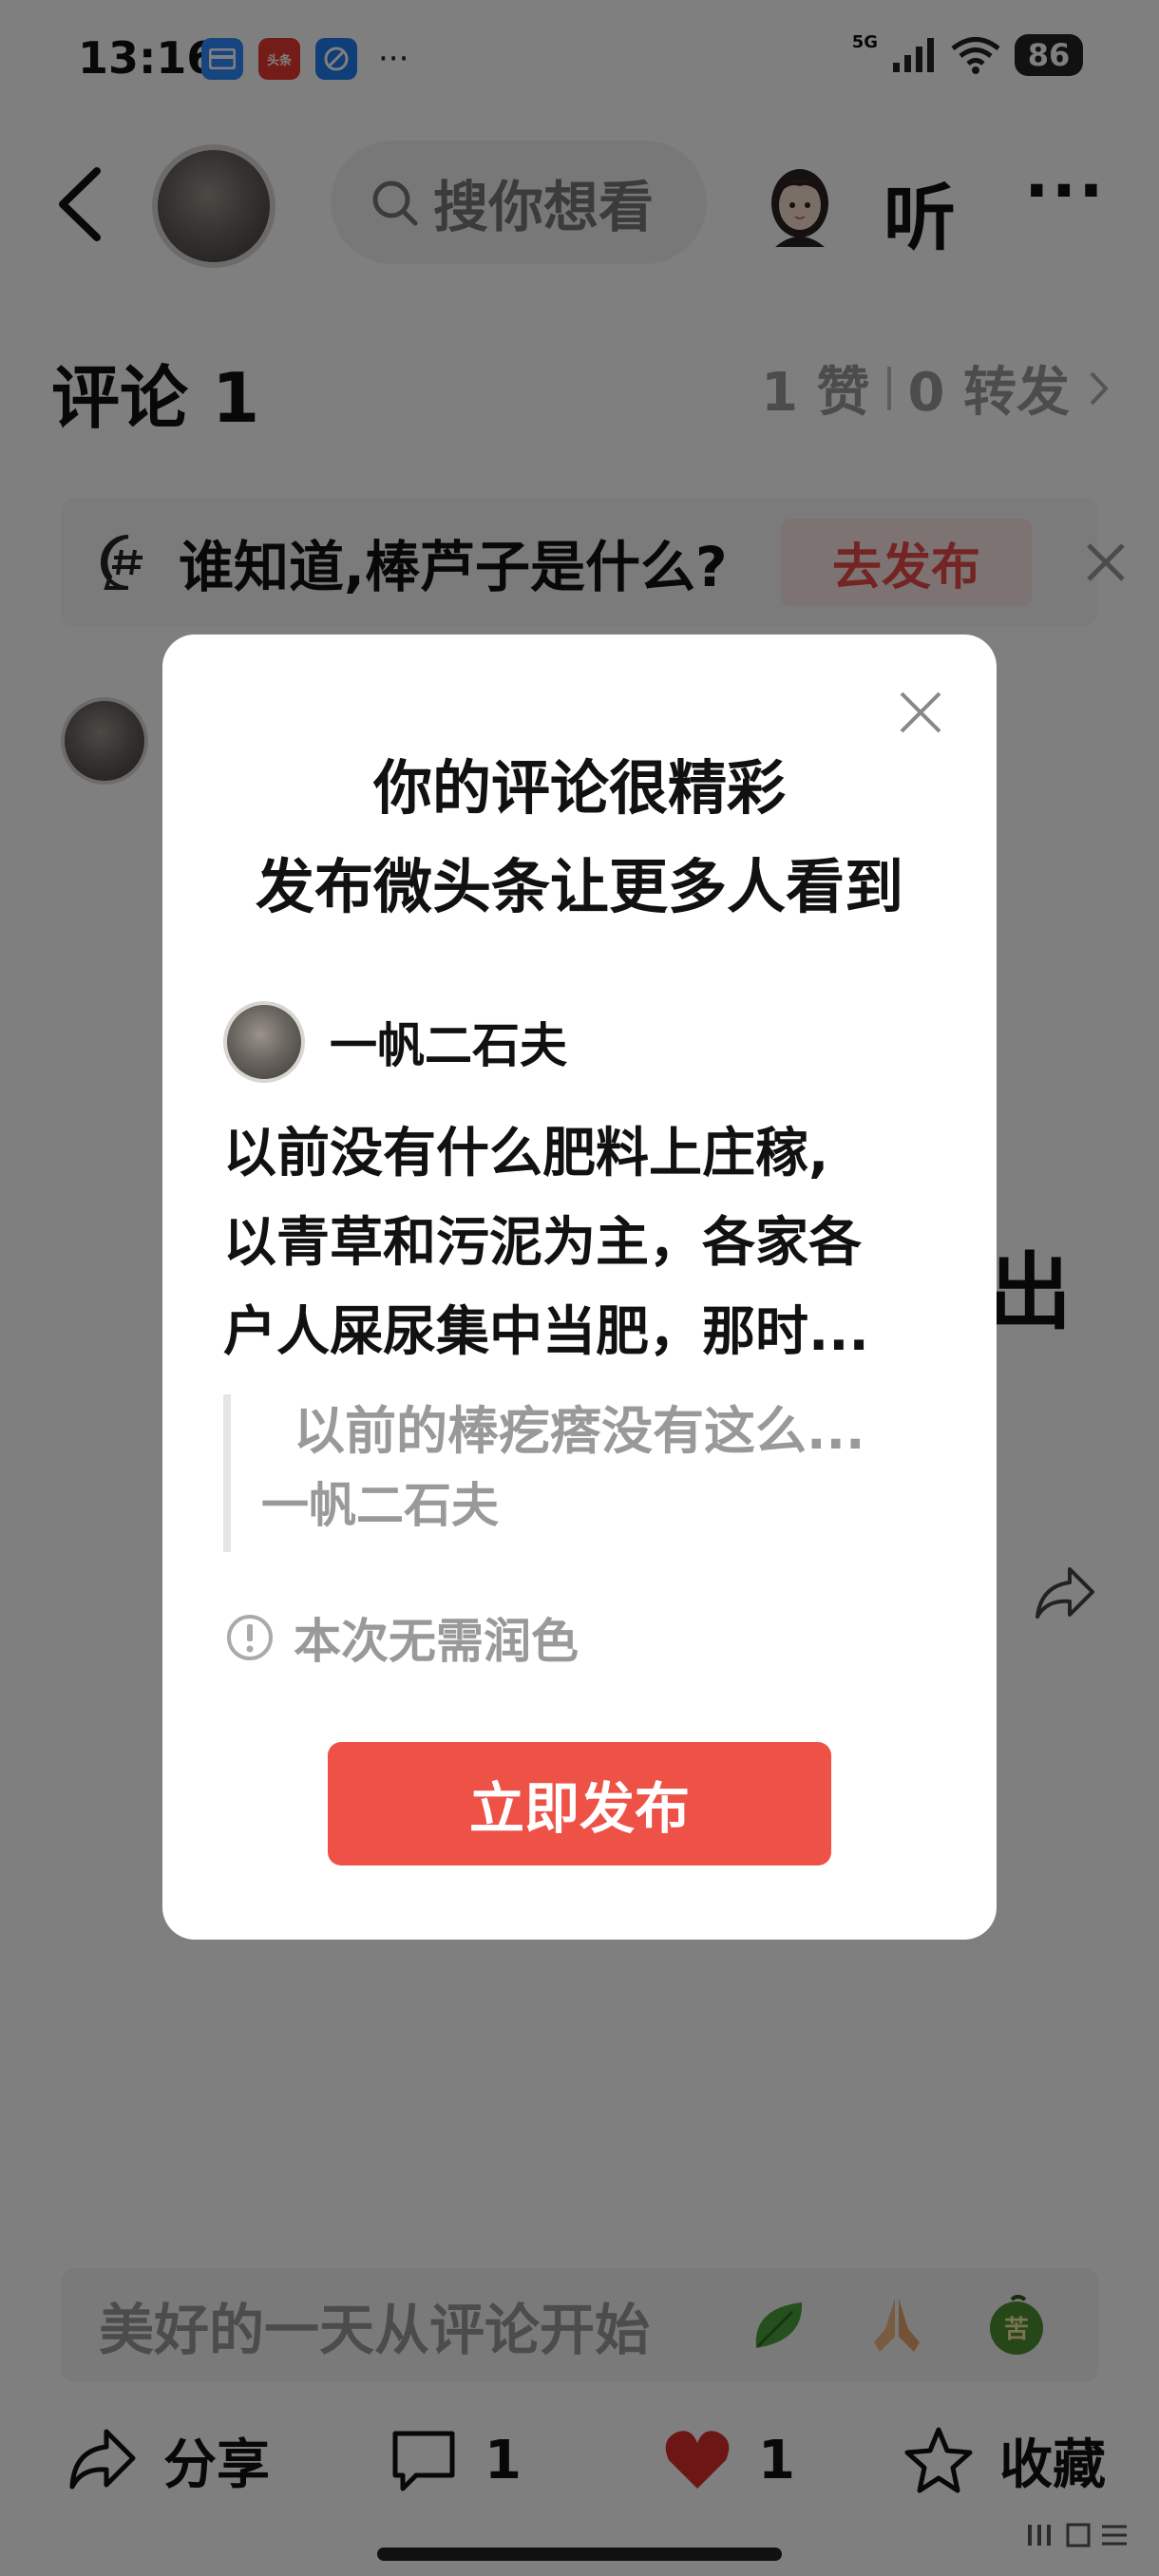 This screenshot has width=1159, height=2576. Describe the element at coordinates (579, 788) in the screenshot. I see `dialog-title-line1: 你的评论很精彩` at that location.